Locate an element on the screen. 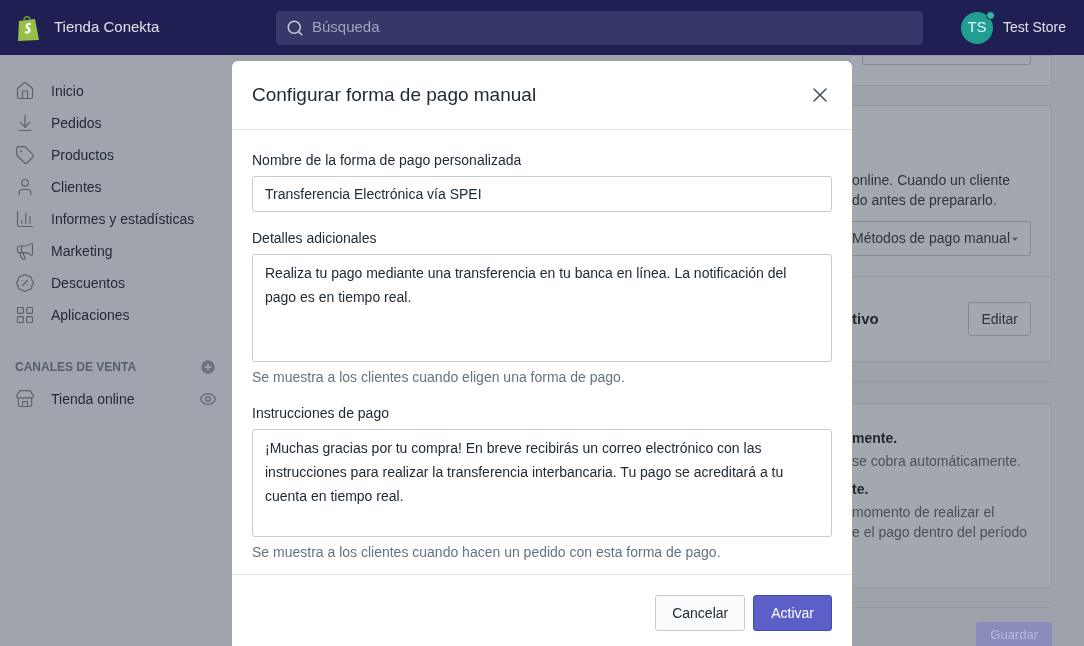 The height and width of the screenshot is (646, 1084). dropdown: Métodos de pago manual is located at coordinates (941, 238).